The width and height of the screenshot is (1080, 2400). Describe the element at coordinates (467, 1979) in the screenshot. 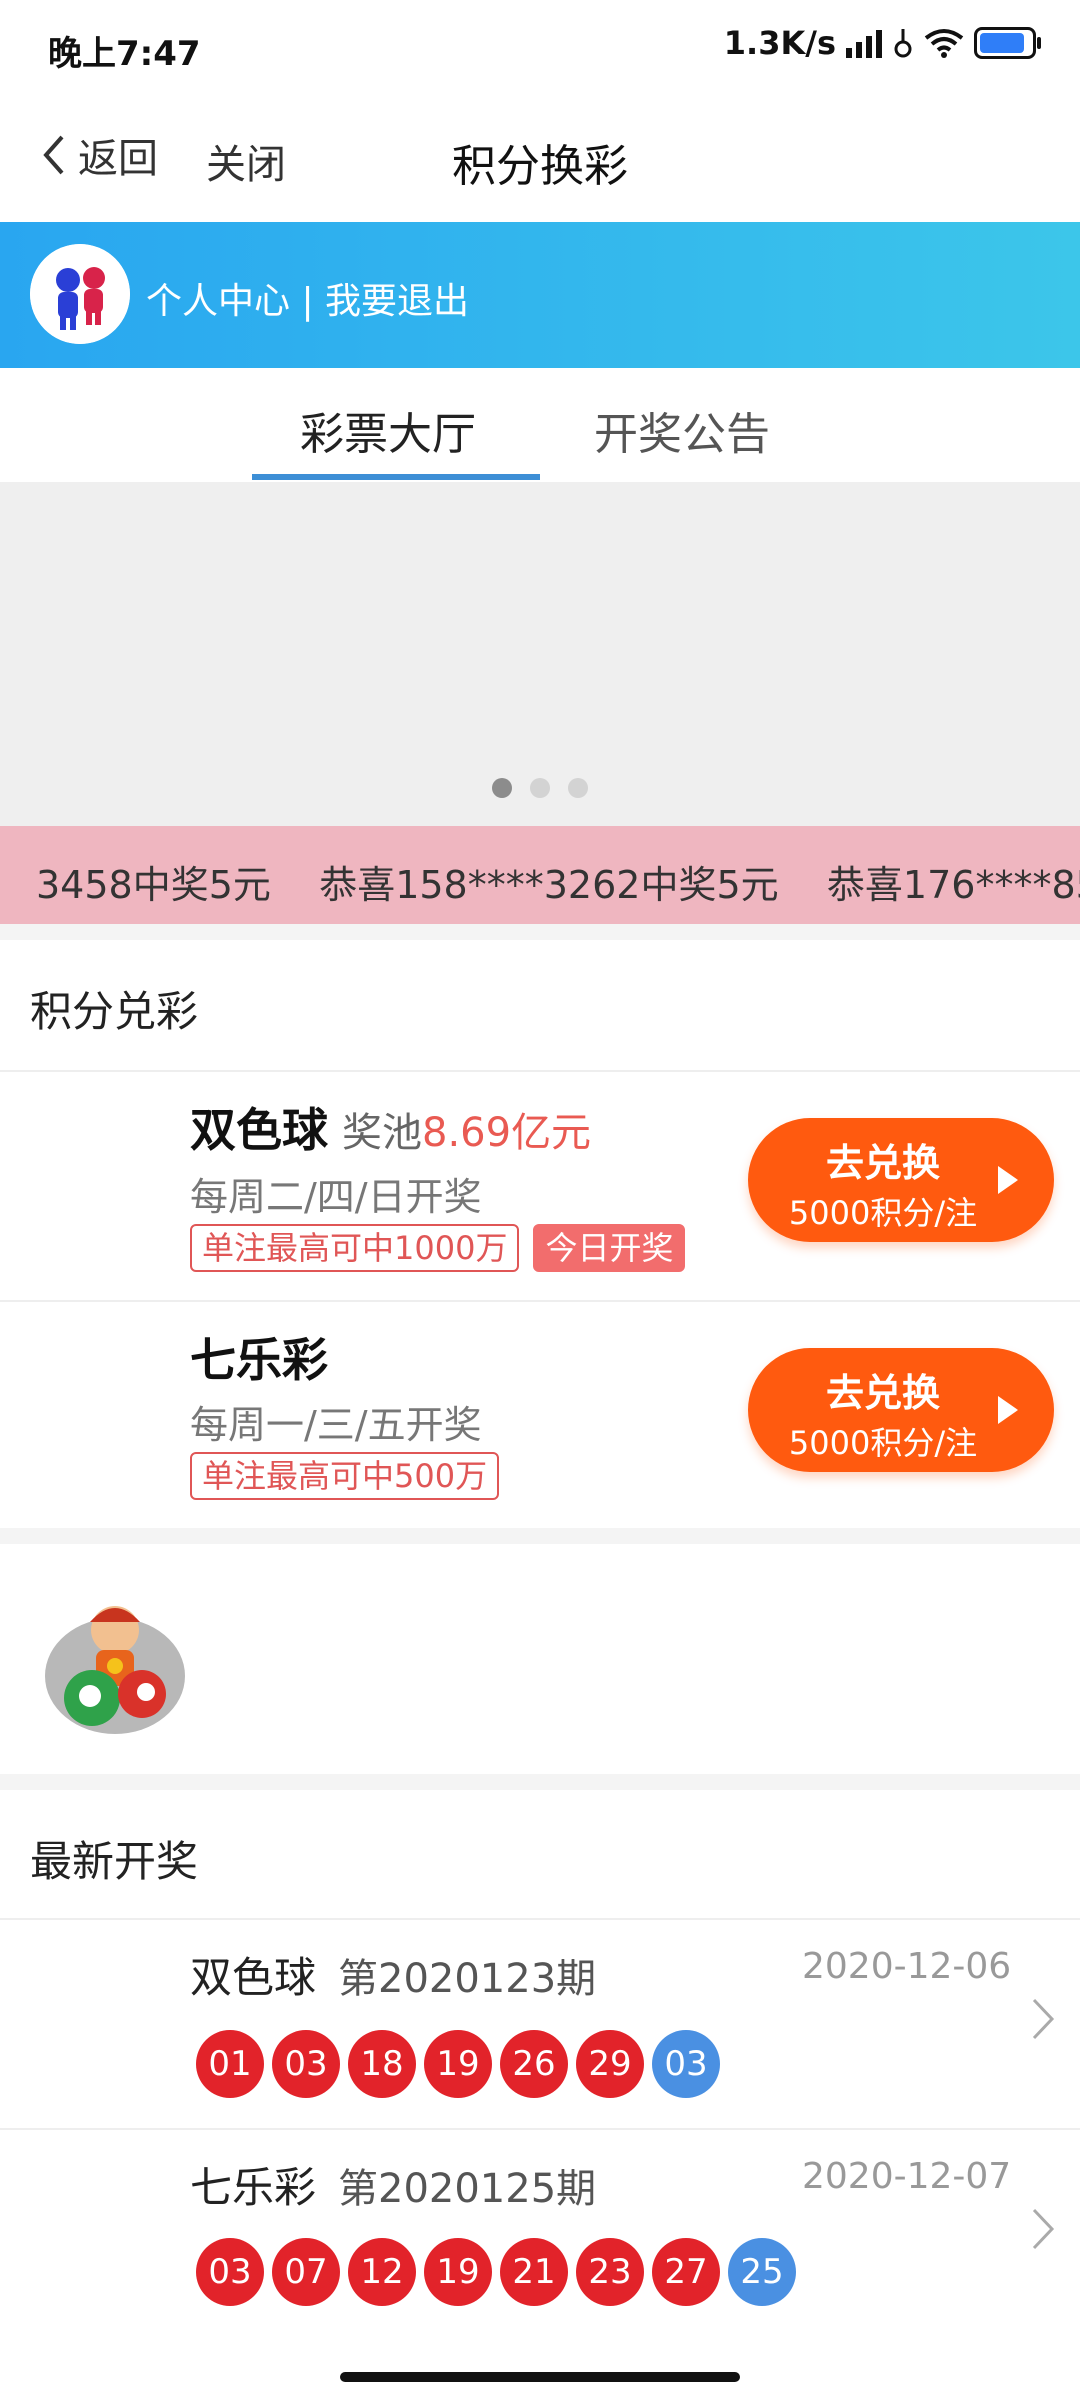

I see `draw-issue: 第2020123期` at that location.